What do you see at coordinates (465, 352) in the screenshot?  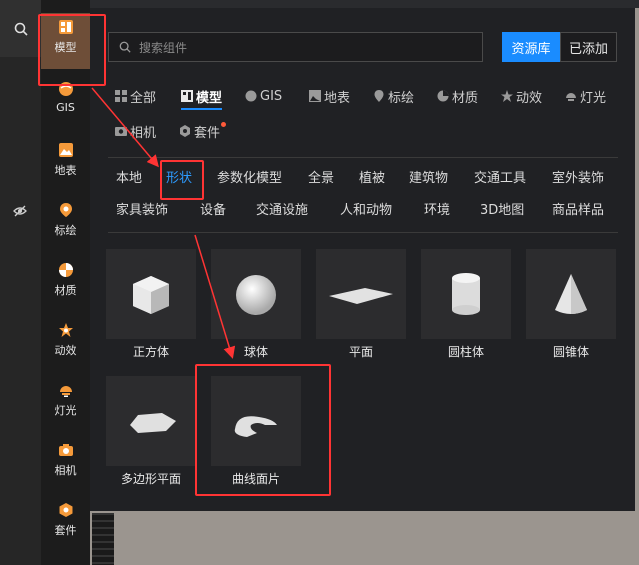 I see `shape-label: 圆柱体` at bounding box center [465, 352].